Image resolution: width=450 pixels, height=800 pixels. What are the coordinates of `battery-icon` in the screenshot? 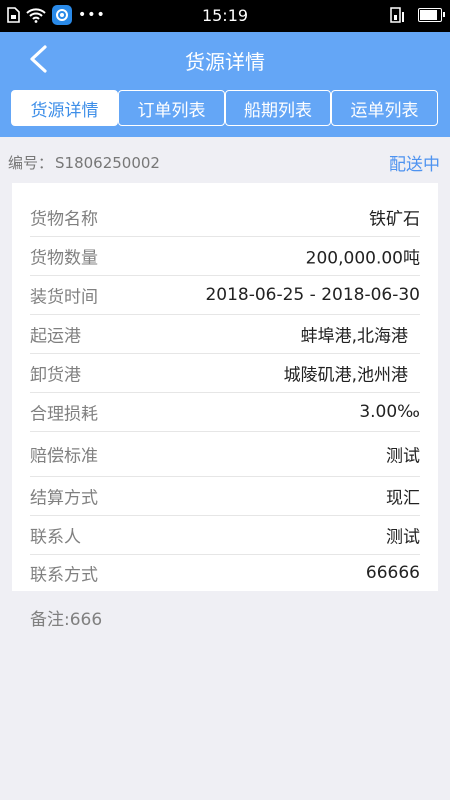 It's located at (431, 15).